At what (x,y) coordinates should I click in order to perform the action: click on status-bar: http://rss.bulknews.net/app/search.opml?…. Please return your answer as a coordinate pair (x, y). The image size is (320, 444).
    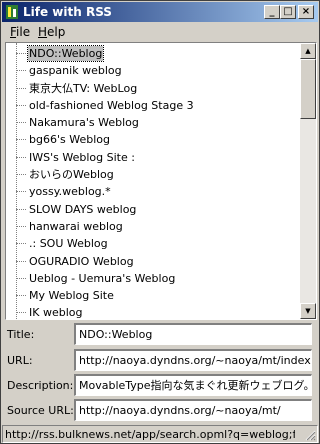
    Looking at the image, I should click on (160, 434).